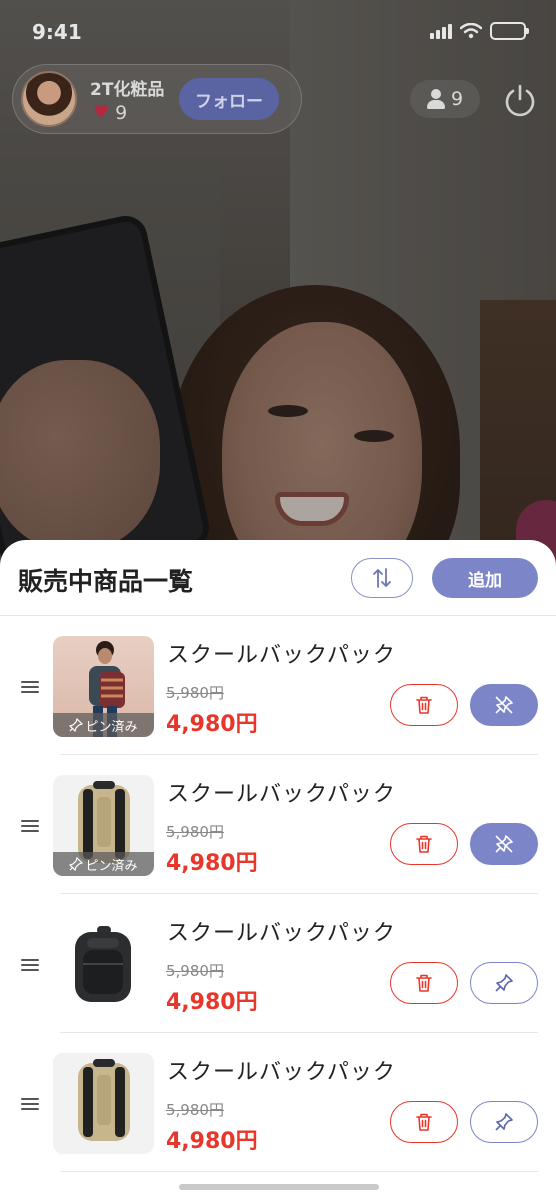 This screenshot has width=556, height=1204. Describe the element at coordinates (279, 1187) in the screenshot. I see `home-indicator` at that location.